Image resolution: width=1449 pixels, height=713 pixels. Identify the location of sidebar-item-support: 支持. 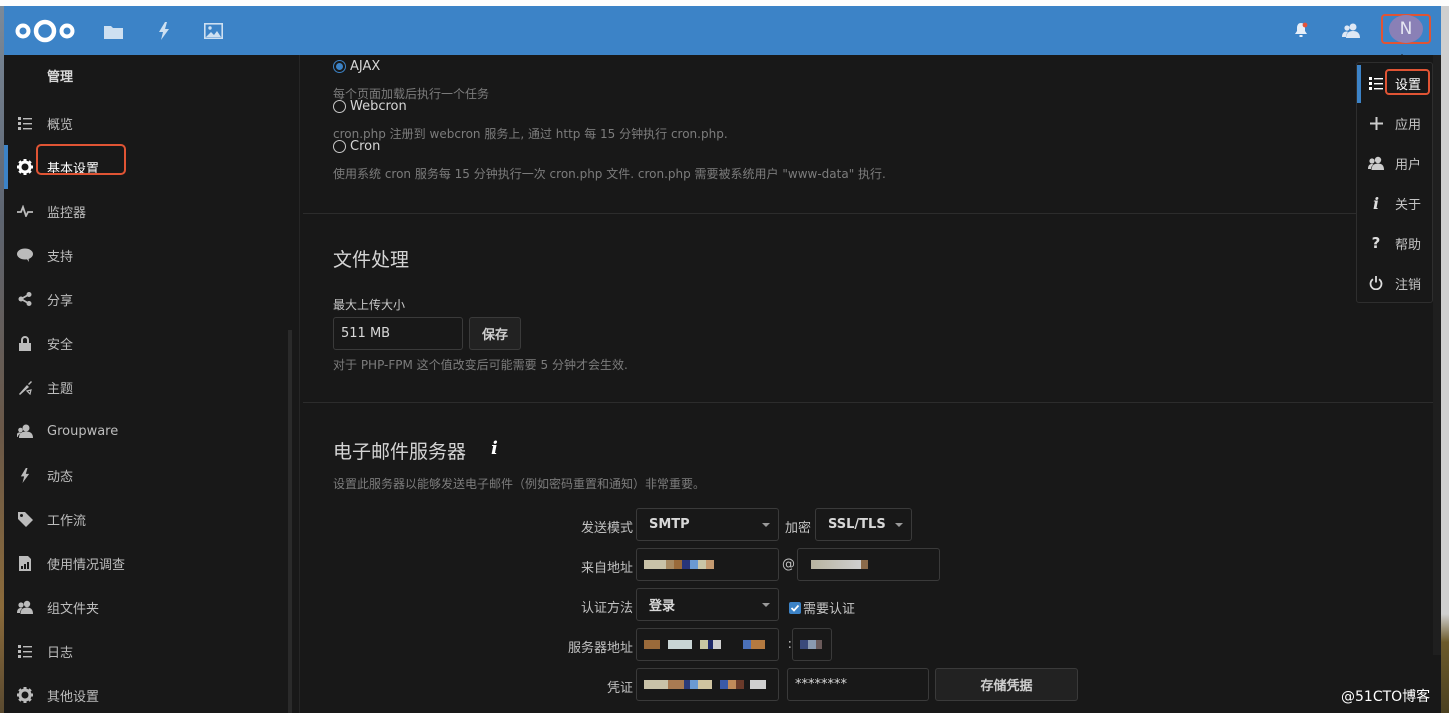
(152, 255).